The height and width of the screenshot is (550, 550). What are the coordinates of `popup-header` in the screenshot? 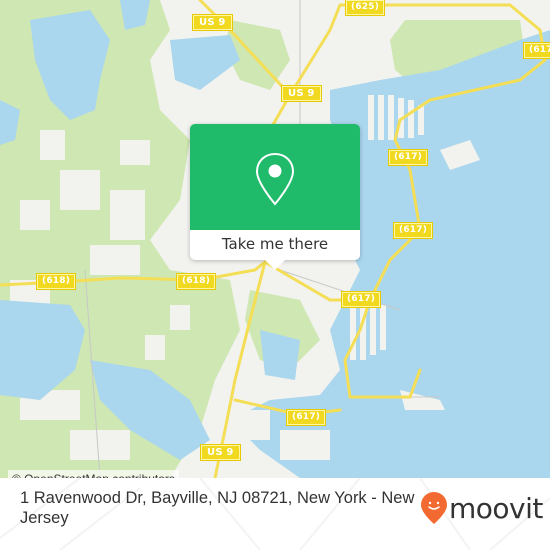 It's located at (275, 177).